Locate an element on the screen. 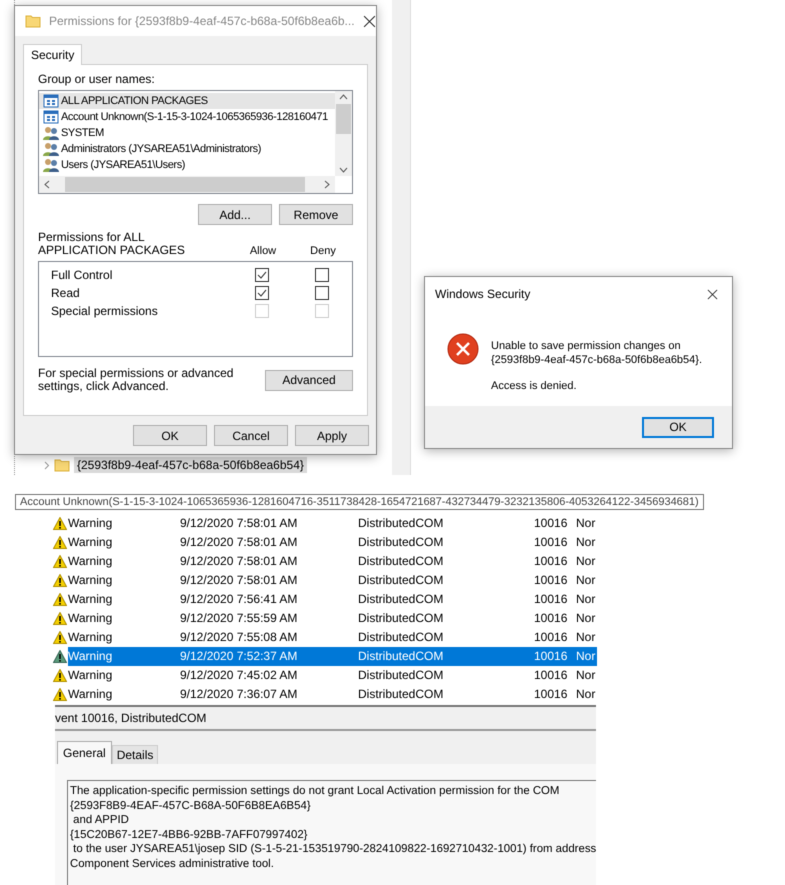 The width and height of the screenshot is (785, 885). scroll-left-icon is located at coordinates (47, 184).